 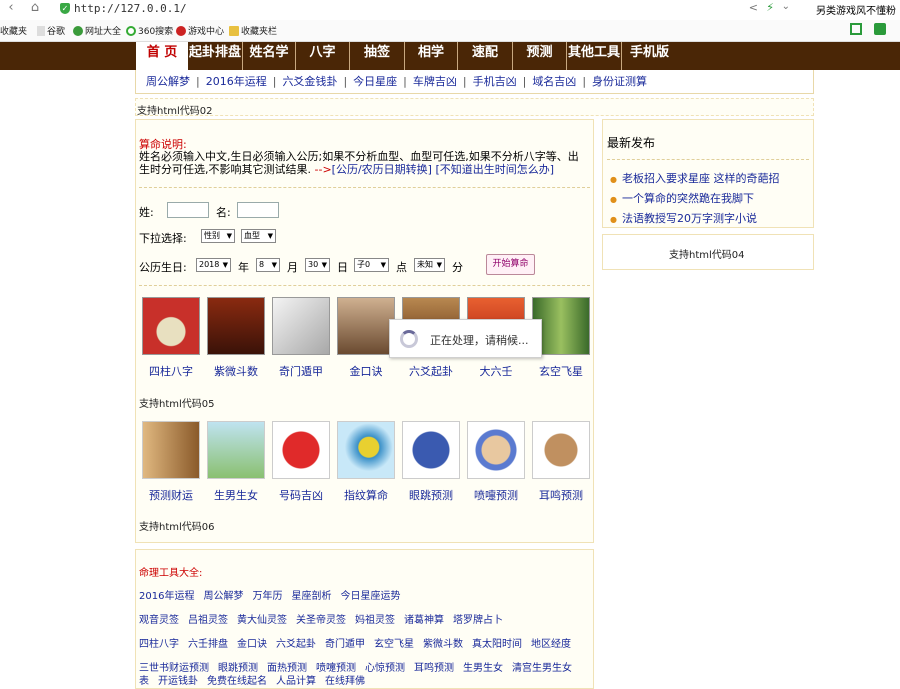 I want to click on tile-image-ziwei, so click(x=236, y=326).